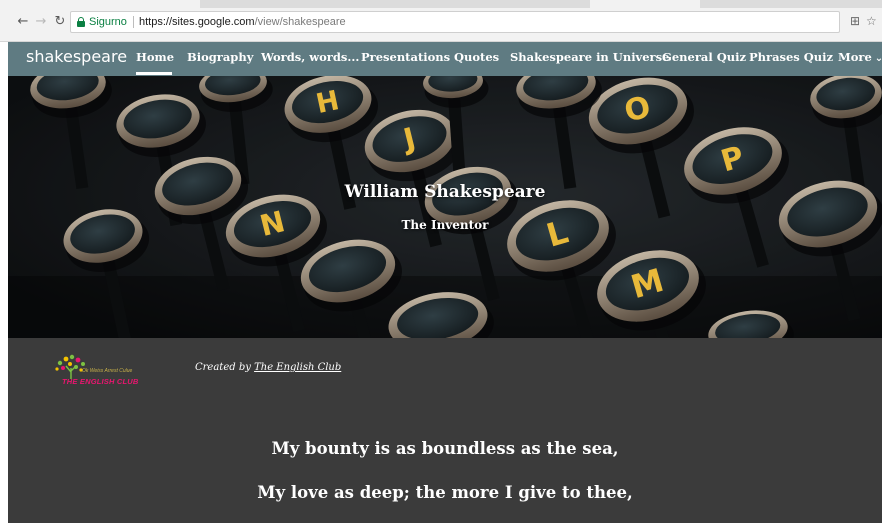 This screenshot has height=523, width=882. I want to click on omnibox-divider, so click(133, 22).